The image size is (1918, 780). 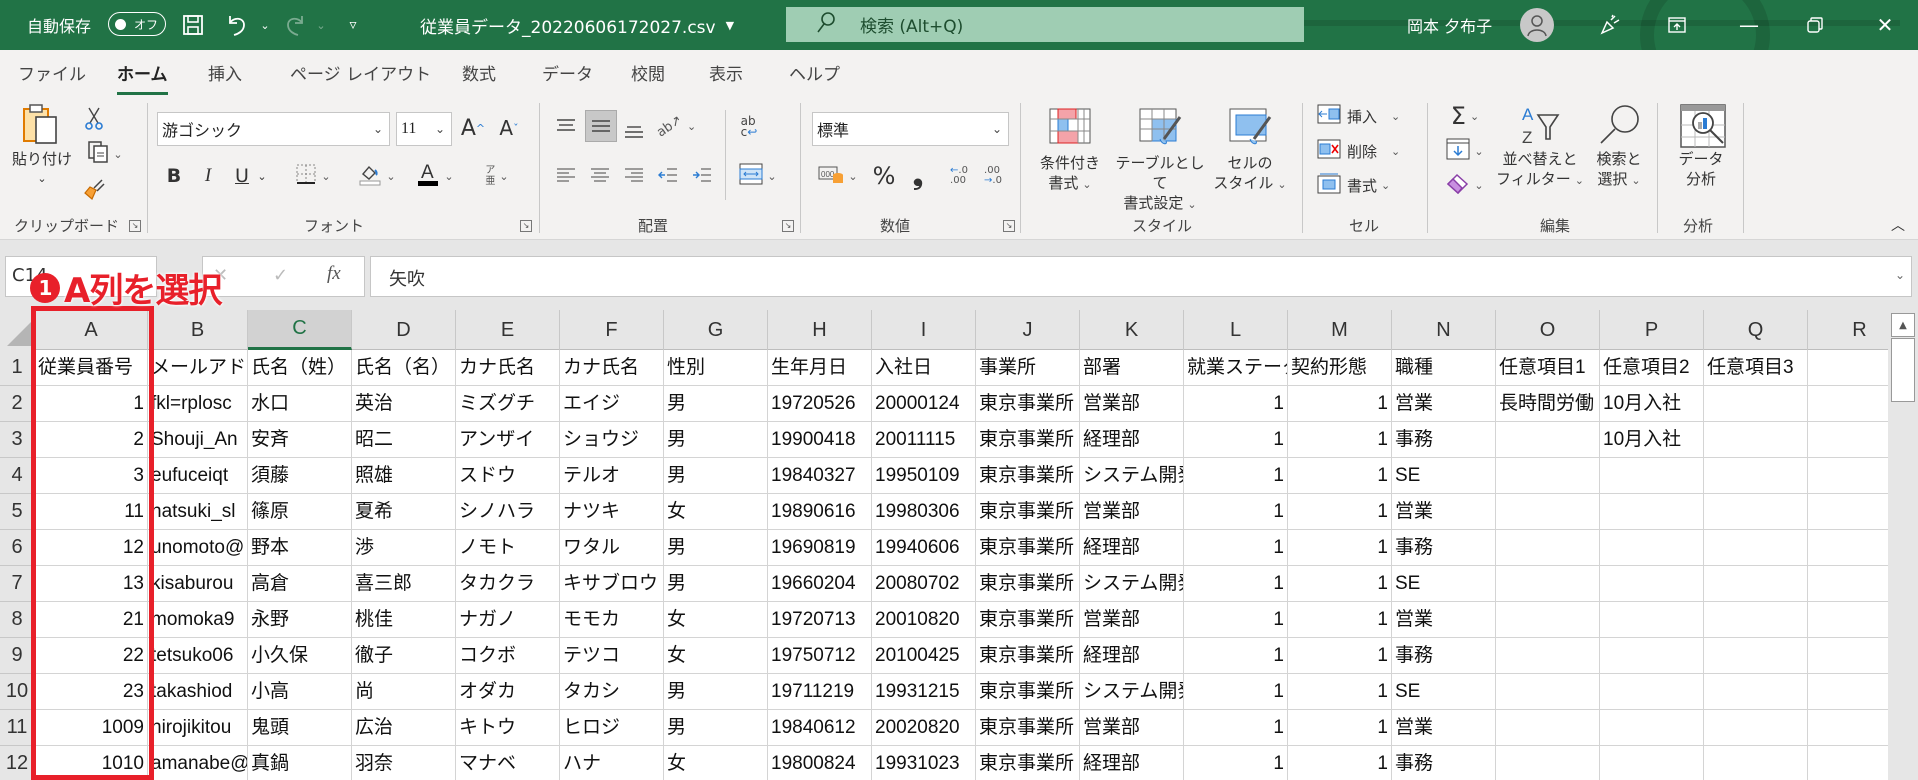 What do you see at coordinates (788, 226) in the screenshot?
I see `alignment-launcher-icon: ↘` at bounding box center [788, 226].